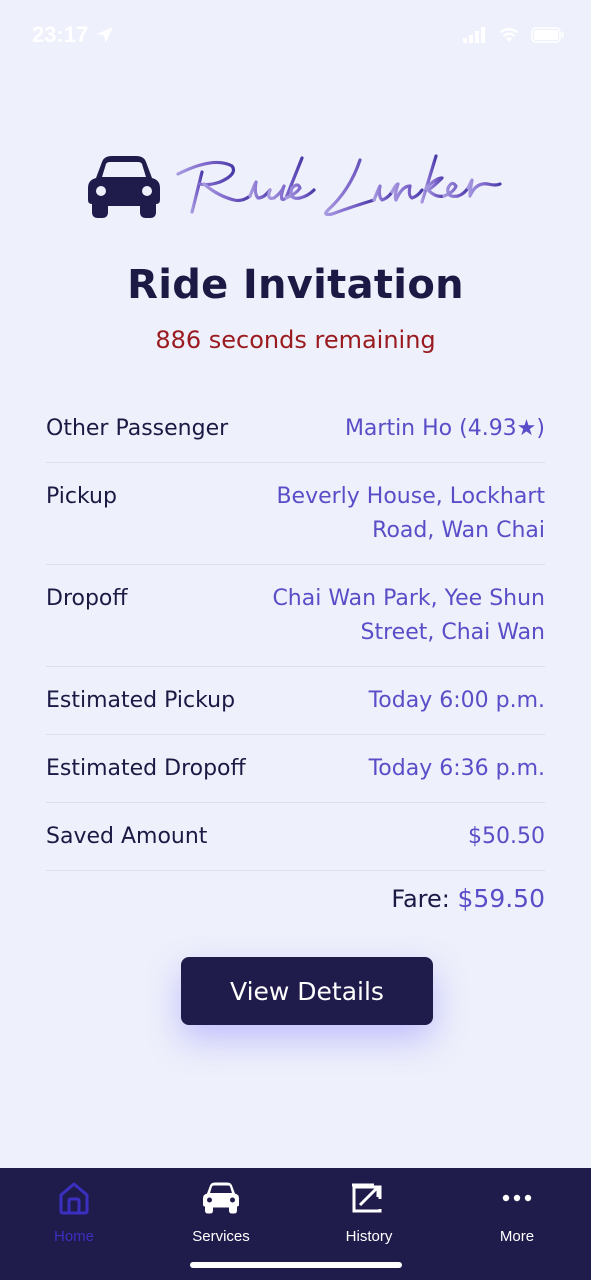 The image size is (591, 1280). What do you see at coordinates (124, 189) in the screenshot?
I see `car-logo-icon` at bounding box center [124, 189].